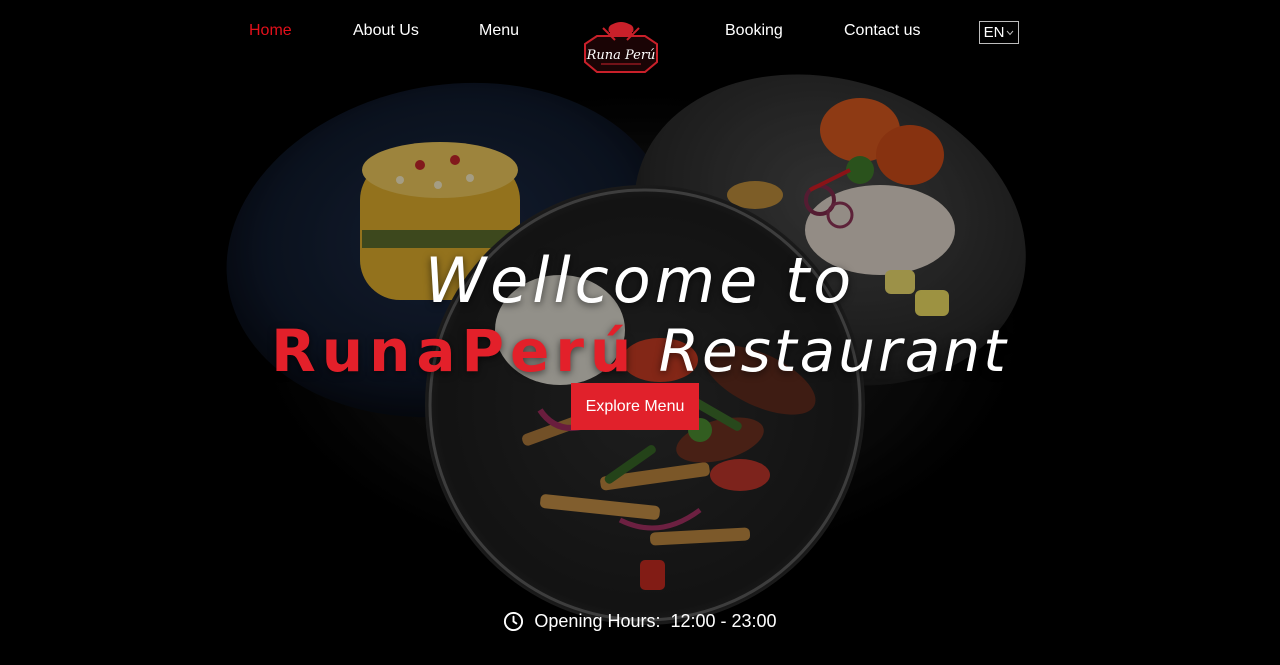  What do you see at coordinates (454, 351) in the screenshot?
I see `hero-brand-name: RunaPerú` at bounding box center [454, 351].